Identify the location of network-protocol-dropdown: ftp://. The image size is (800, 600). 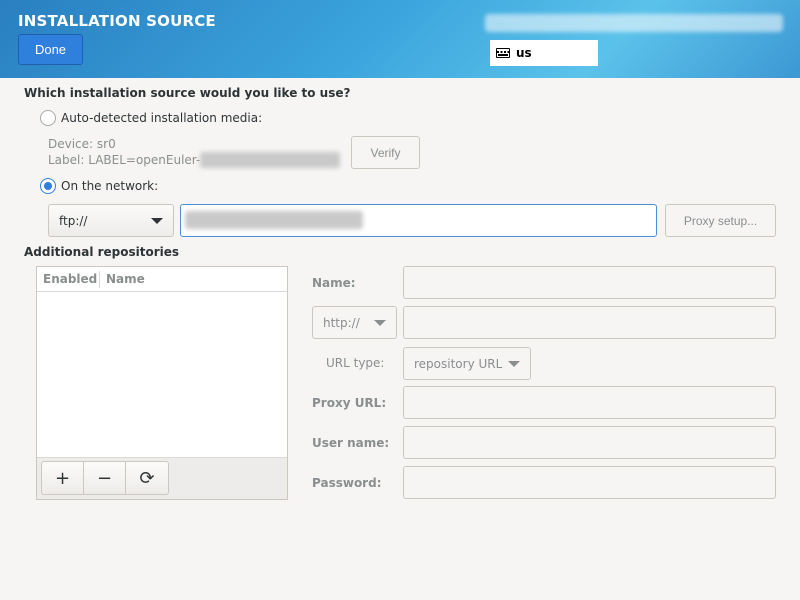
(111, 220).